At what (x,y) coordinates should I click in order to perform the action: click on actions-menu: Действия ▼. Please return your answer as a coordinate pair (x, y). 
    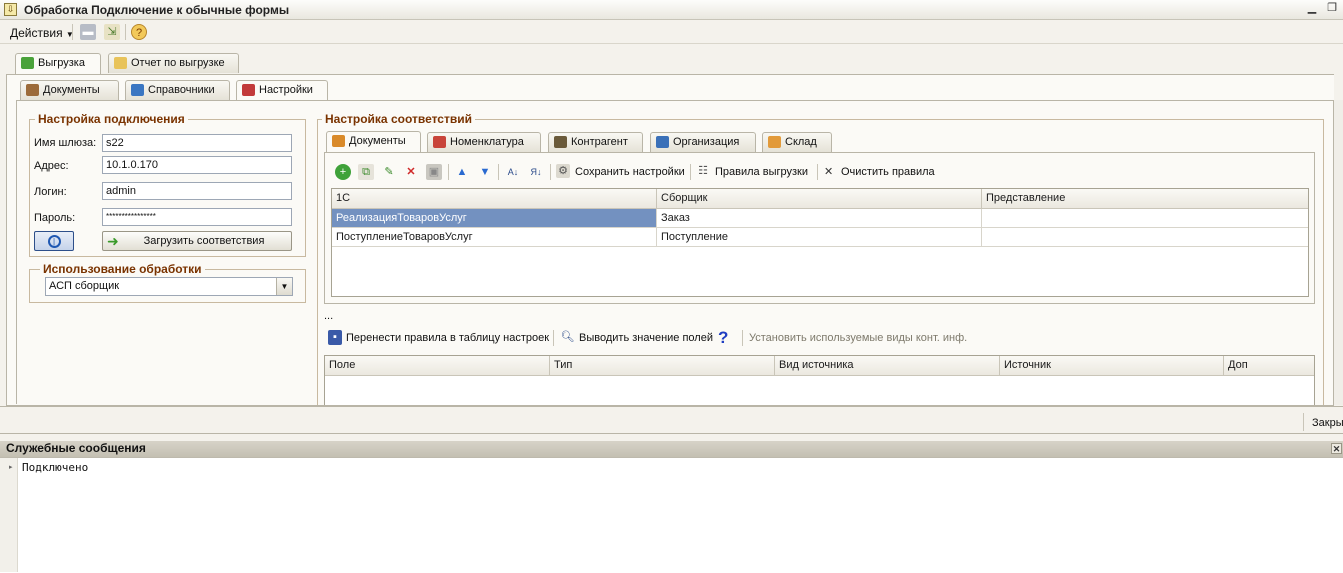
    Looking at the image, I should click on (42, 33).